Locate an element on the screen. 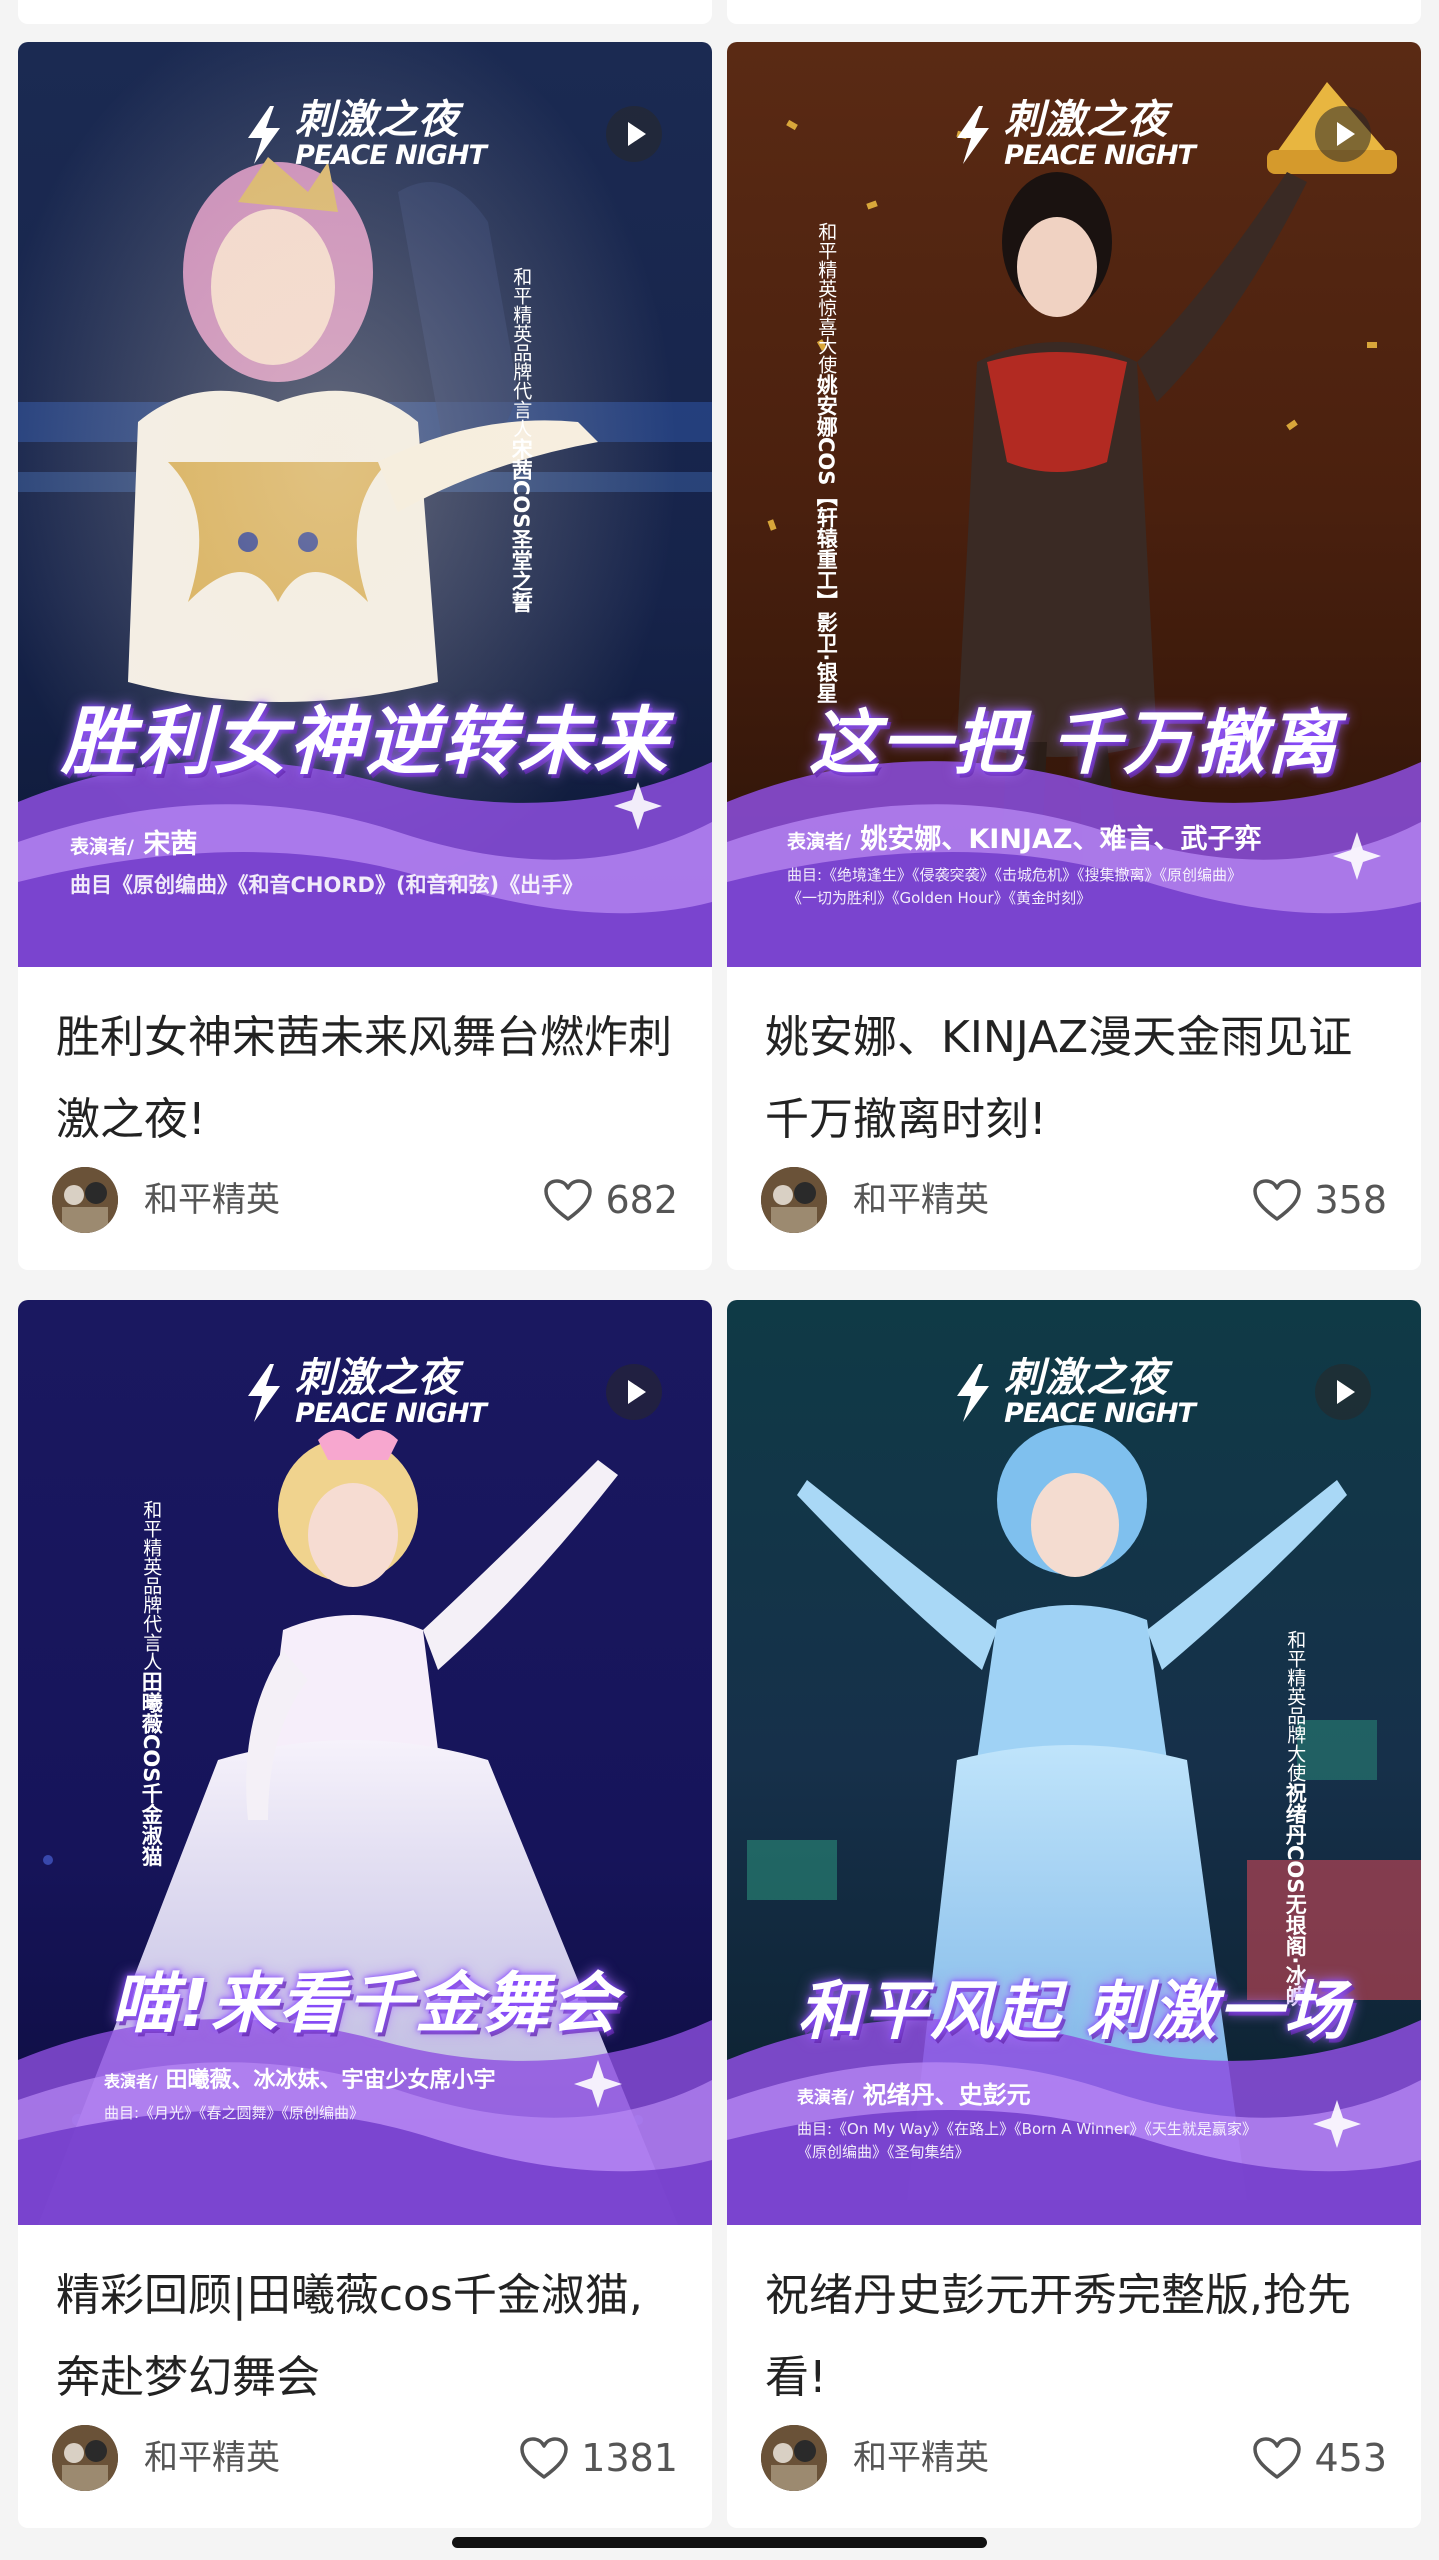  performance-credits: 表演者/ 宋茜 曲目《原创编曲》《和音CHORD》(和音和弦)《出手》 is located at coordinates (380, 862).